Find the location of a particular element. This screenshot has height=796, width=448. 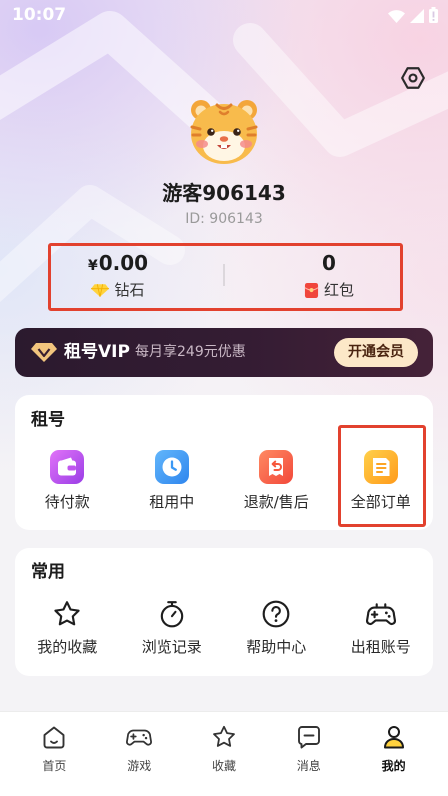

currency-symbol: ¥ is located at coordinates (92, 266).